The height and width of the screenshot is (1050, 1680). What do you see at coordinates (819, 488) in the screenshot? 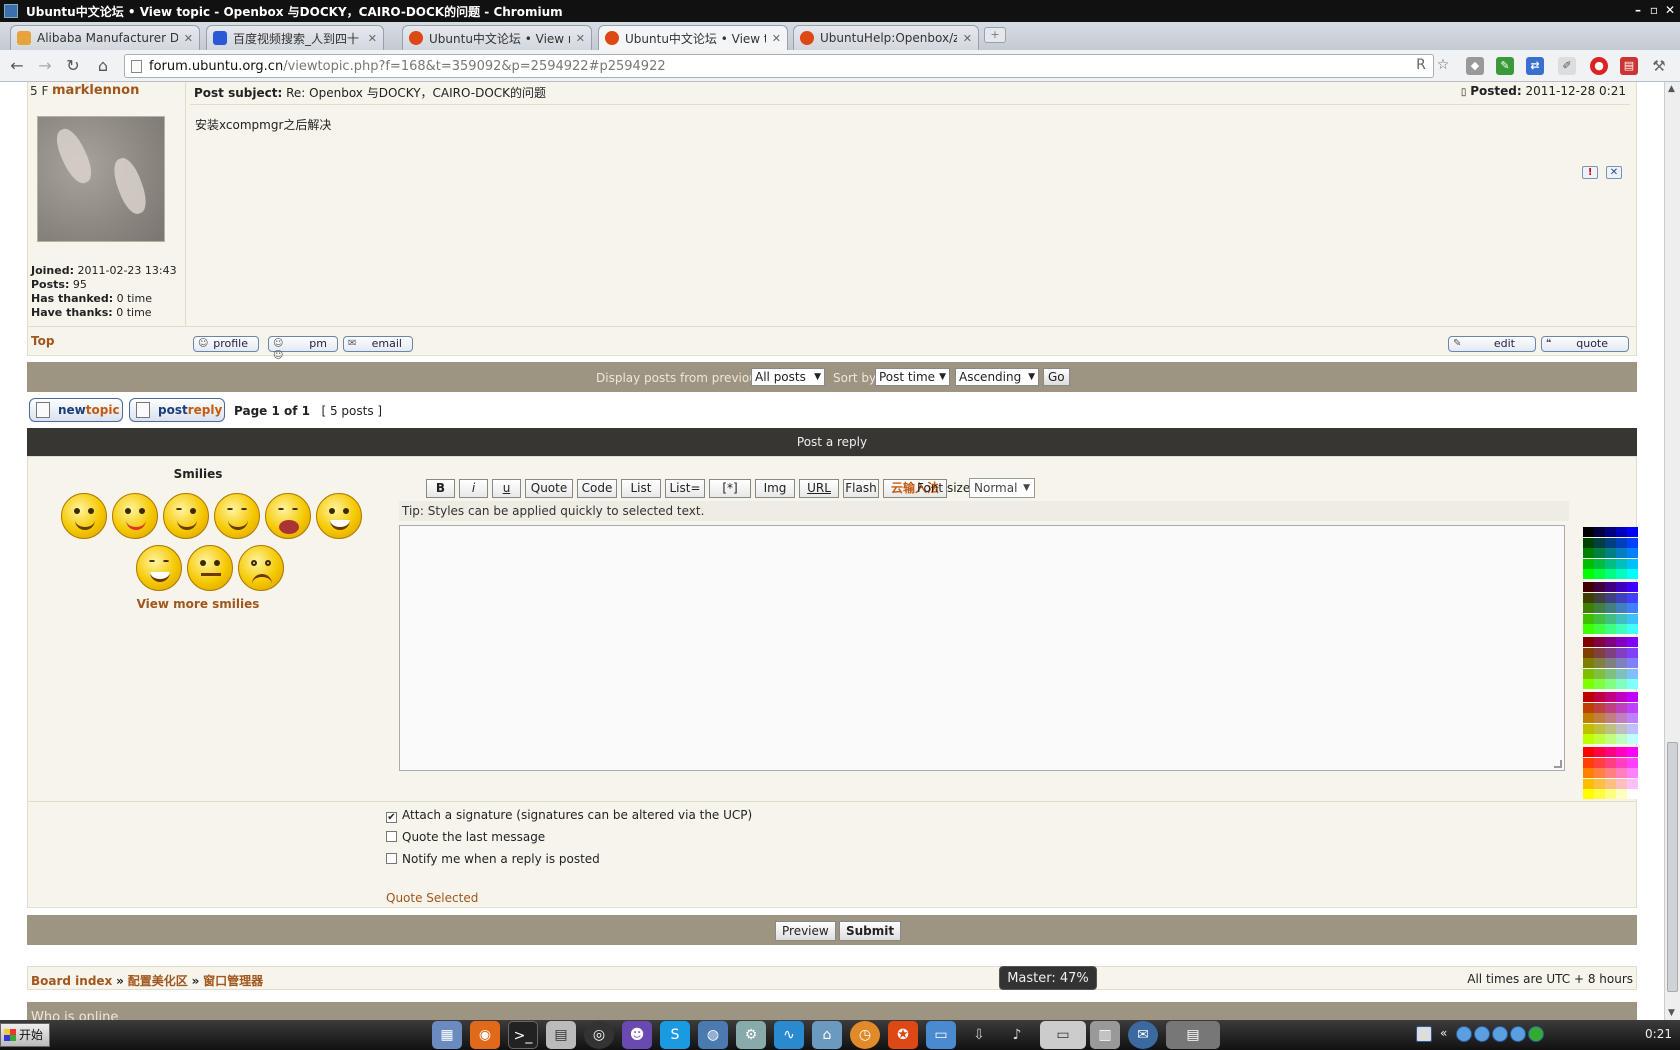
I see `url-button: URL` at bounding box center [819, 488].